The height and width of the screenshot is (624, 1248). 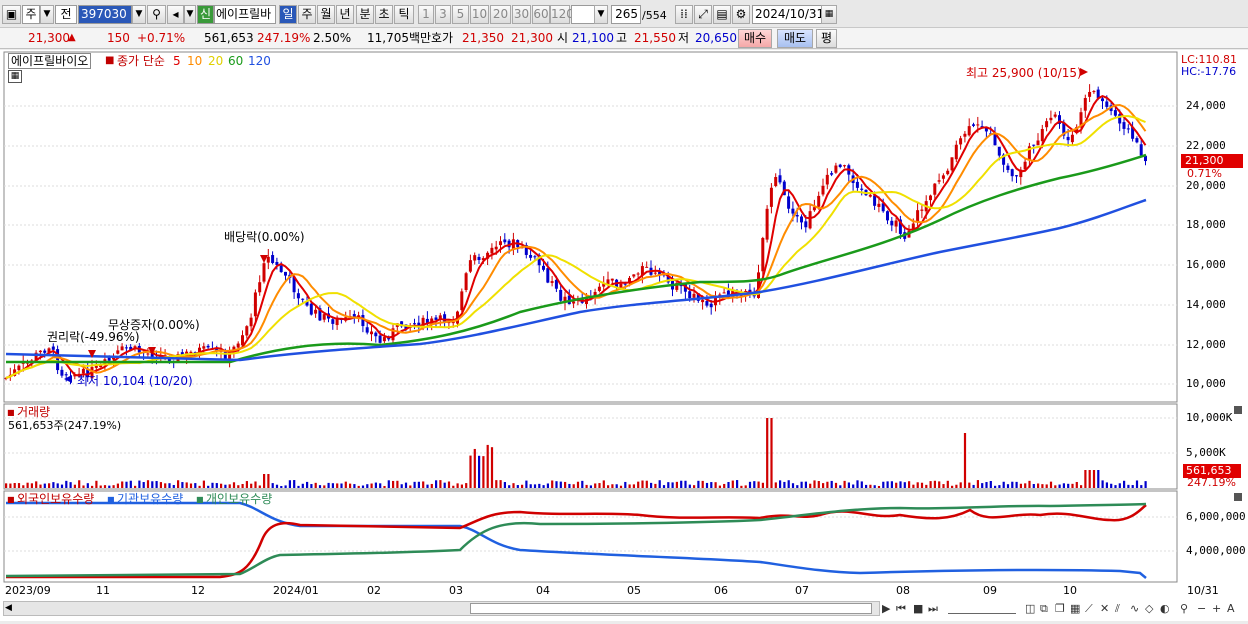 What do you see at coordinates (787, 14) in the screenshot?
I see `date-input: 2024/10/31` at bounding box center [787, 14].